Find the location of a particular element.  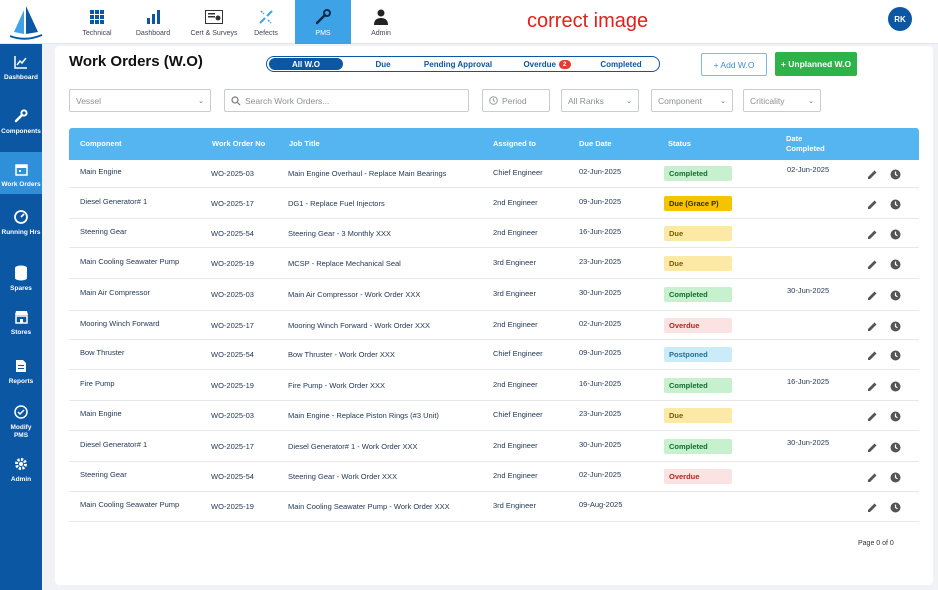

sidebar-item-label: Modify PMS is located at coordinates (21, 431).